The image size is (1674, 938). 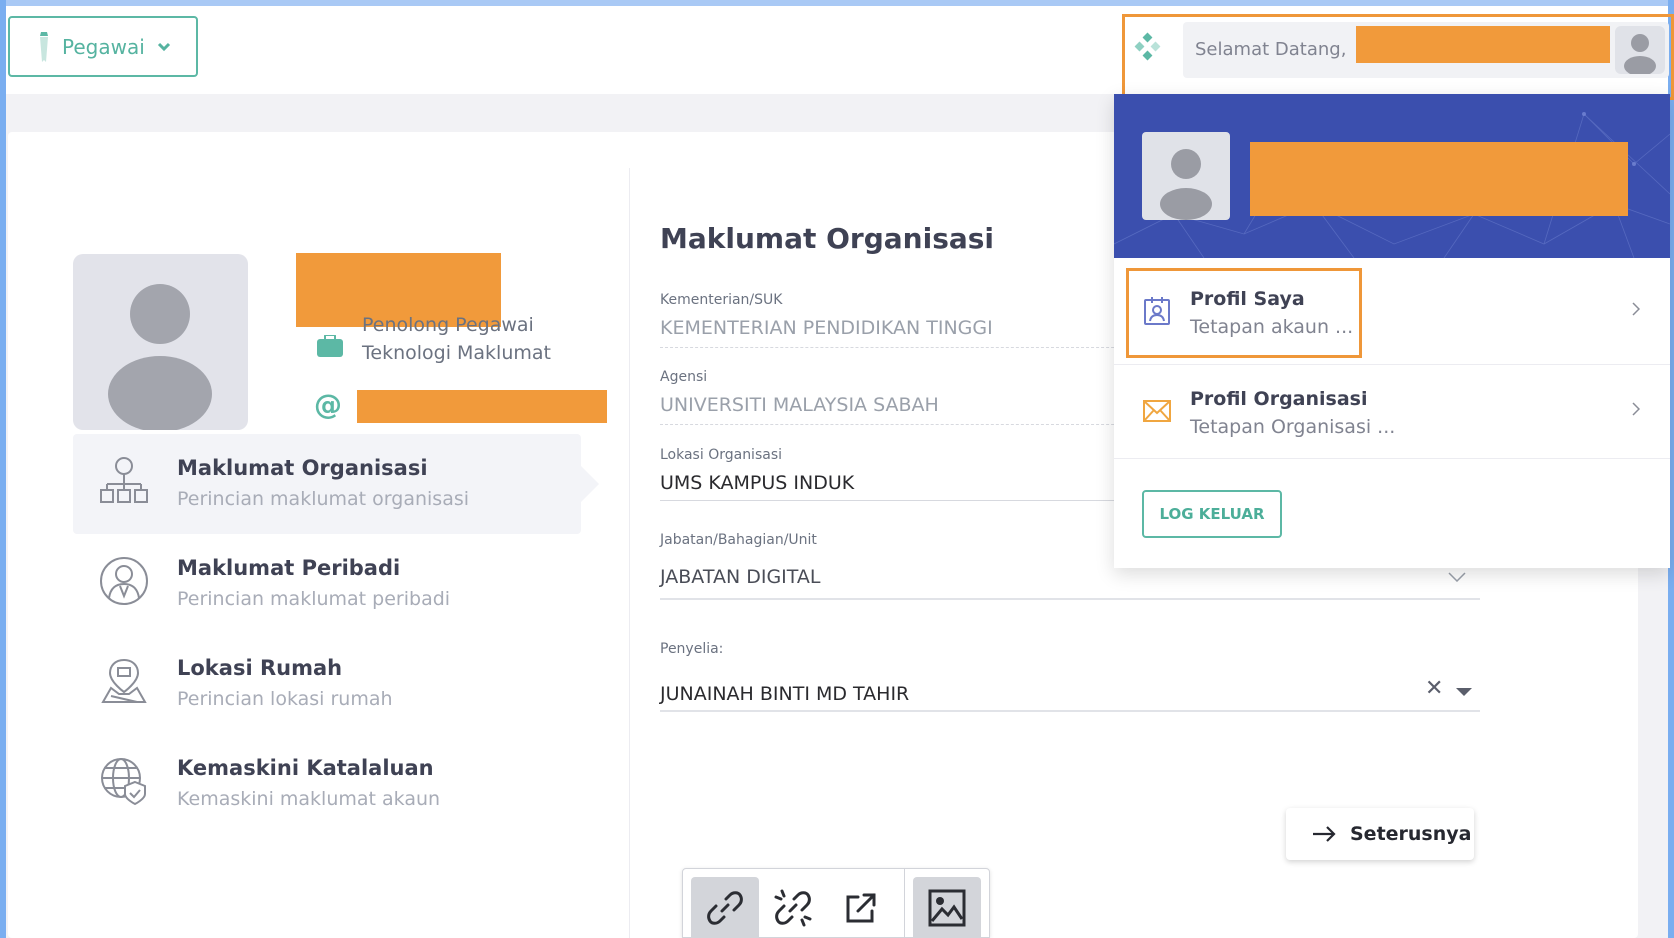 I want to click on arrow-right-icon, so click(x=1324, y=834).